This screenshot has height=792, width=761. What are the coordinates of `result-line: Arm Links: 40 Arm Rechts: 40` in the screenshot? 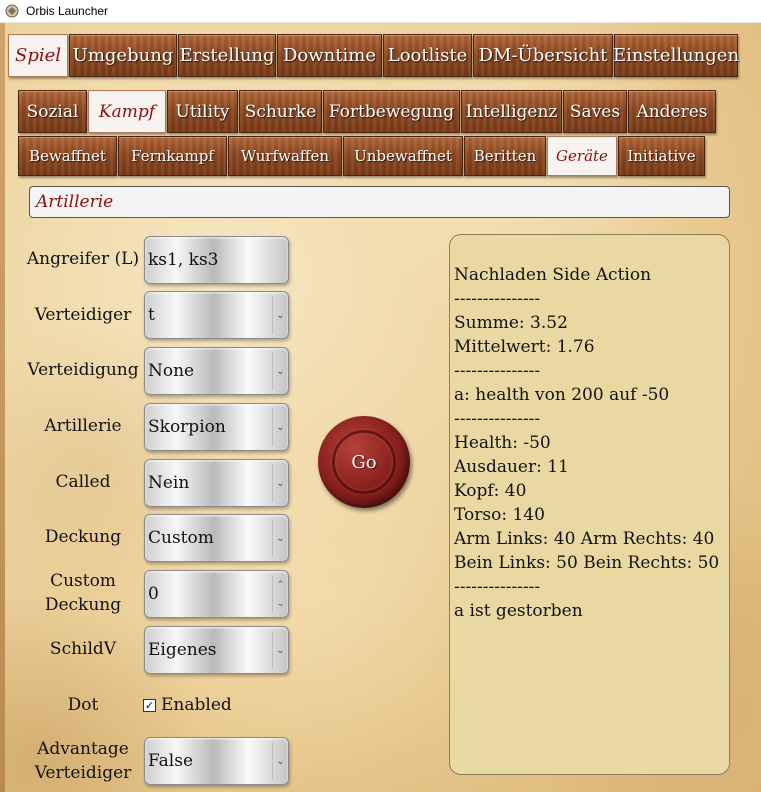 It's located at (584, 539).